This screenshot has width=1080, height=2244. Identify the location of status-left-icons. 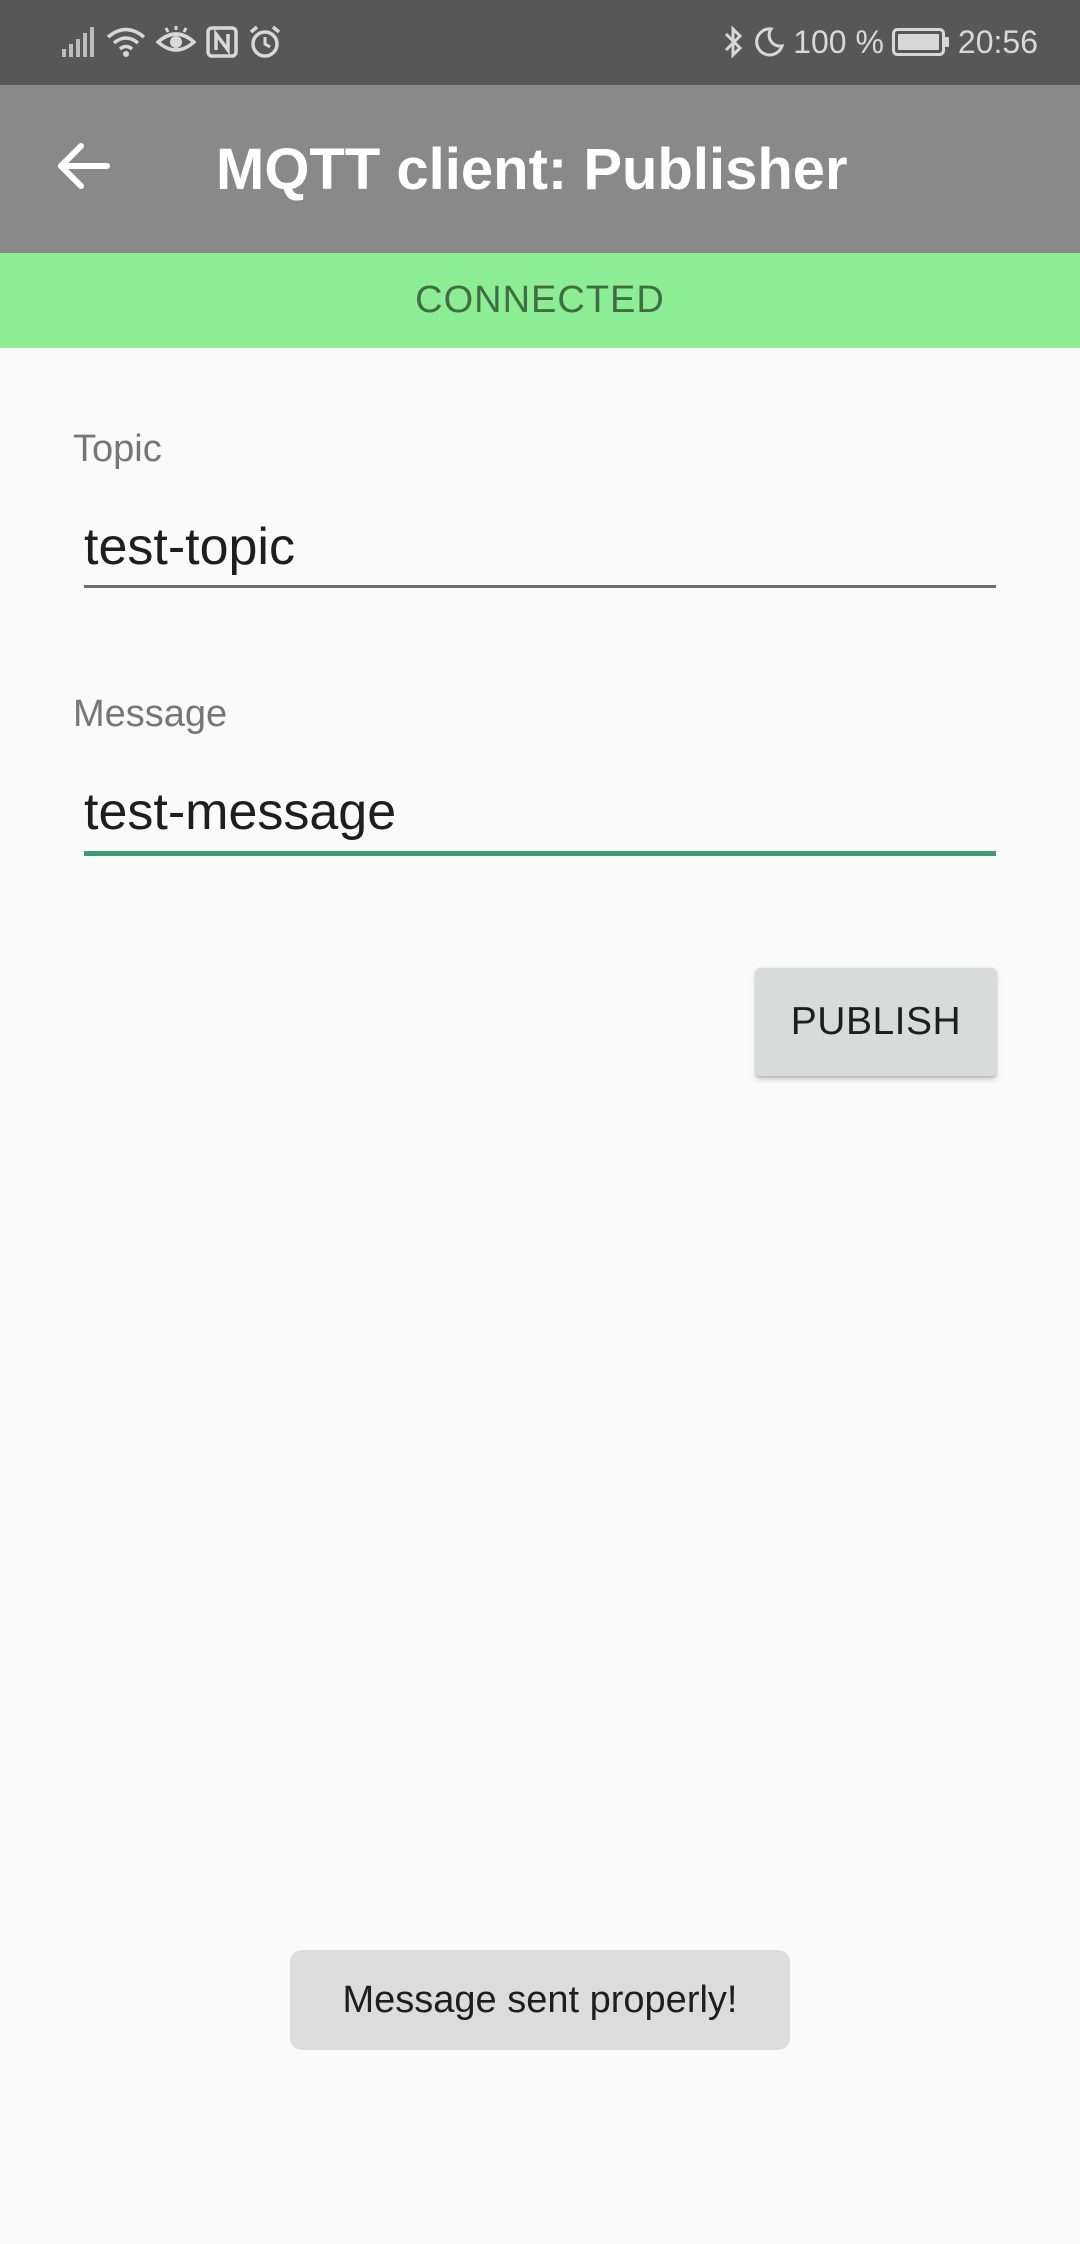
(172, 42).